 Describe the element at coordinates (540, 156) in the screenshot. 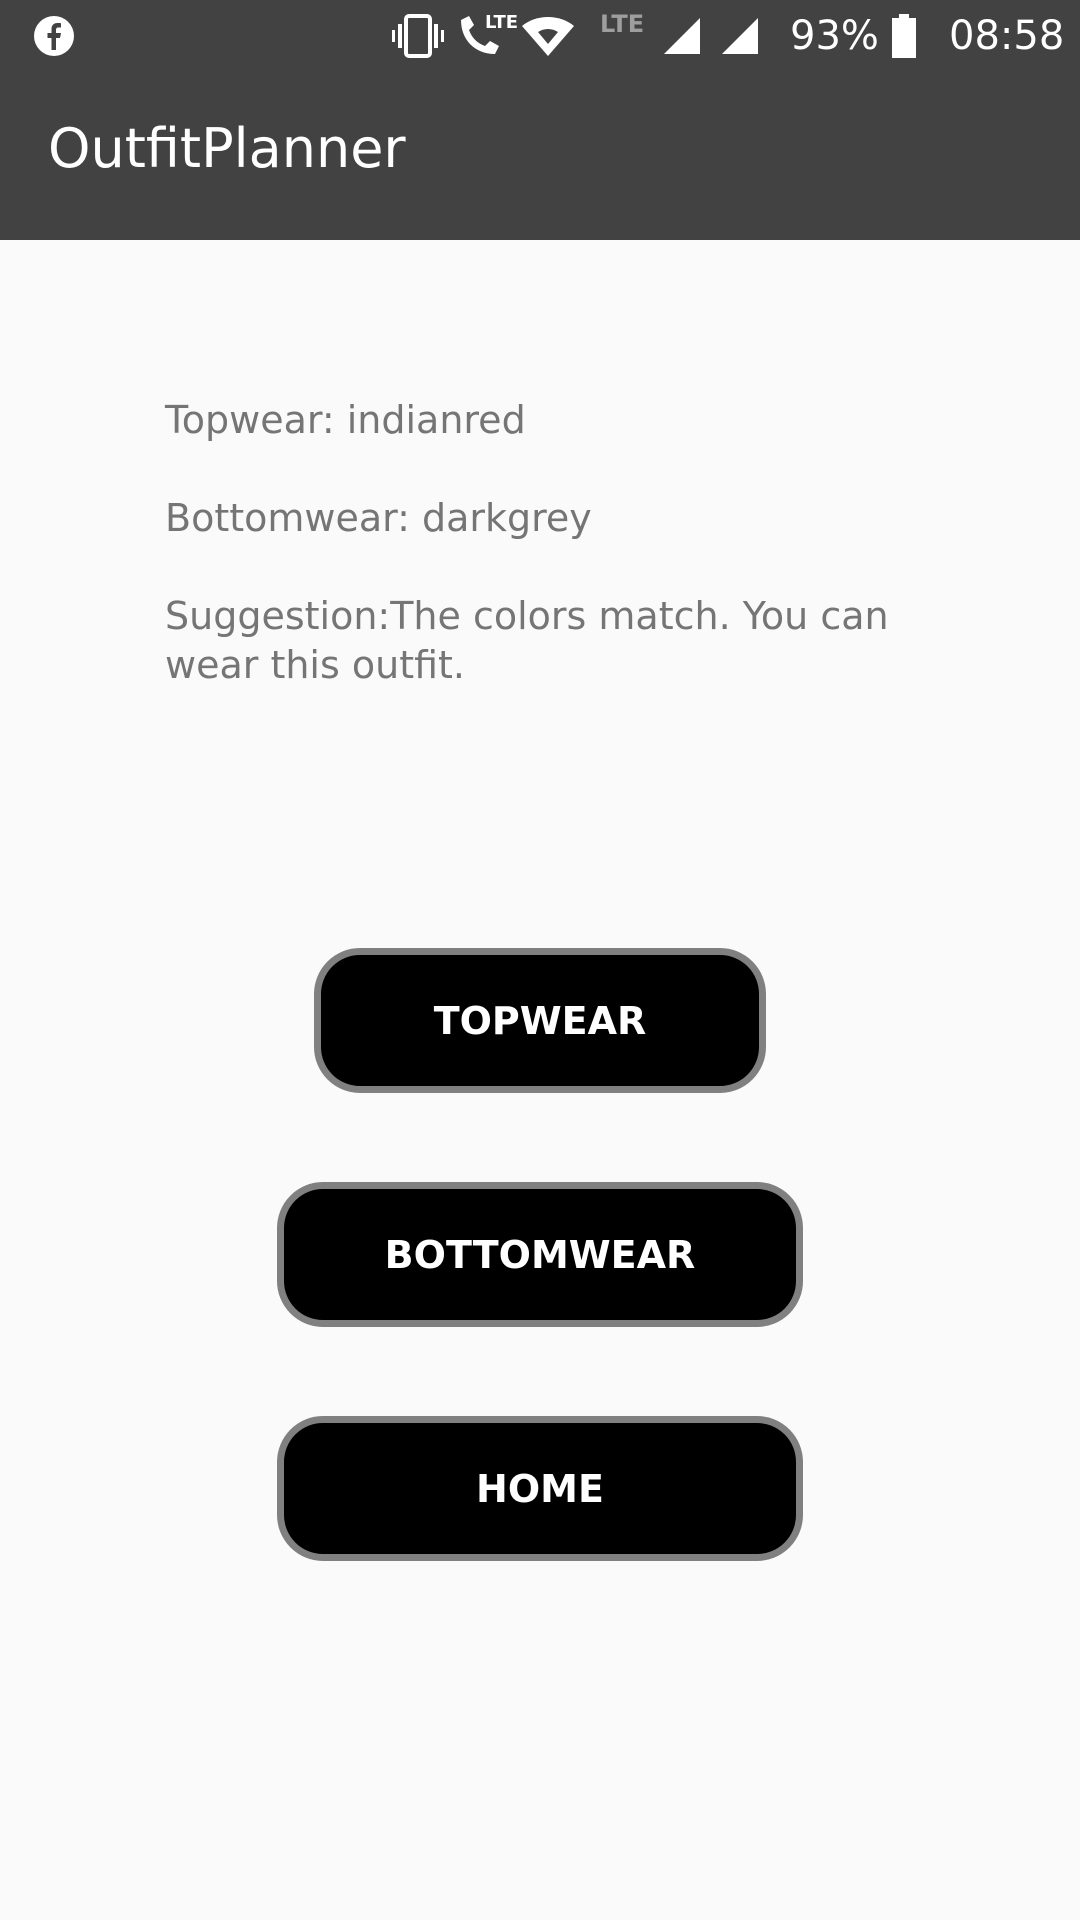

I see `app-bar: OutfitPlanner` at that location.